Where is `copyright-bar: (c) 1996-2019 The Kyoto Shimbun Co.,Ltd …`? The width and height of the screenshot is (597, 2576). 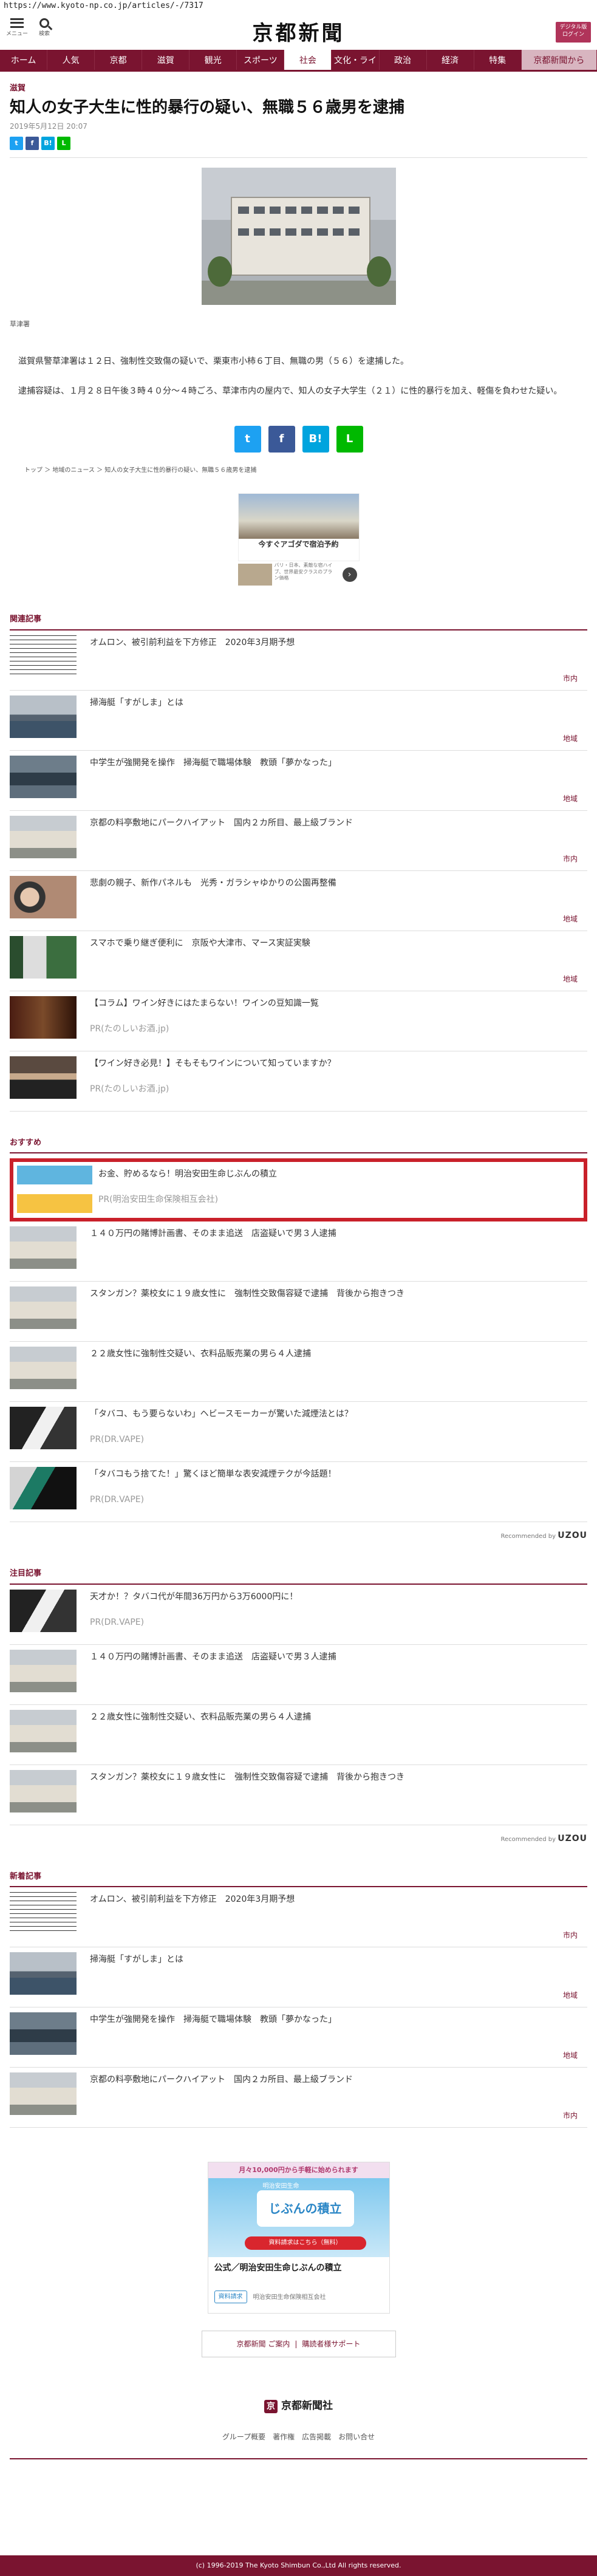
copyright-bar: (c) 1996-2019 The Kyoto Shimbun Co.,Ltd … is located at coordinates (298, 2565).